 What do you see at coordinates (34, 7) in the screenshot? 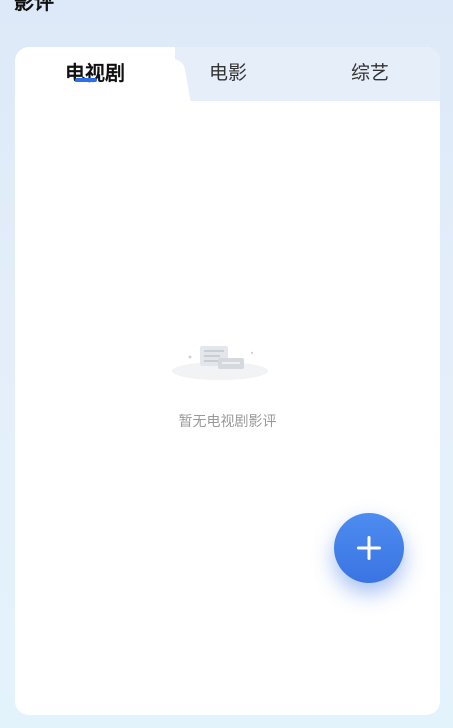
I see `page-title: 影评` at bounding box center [34, 7].